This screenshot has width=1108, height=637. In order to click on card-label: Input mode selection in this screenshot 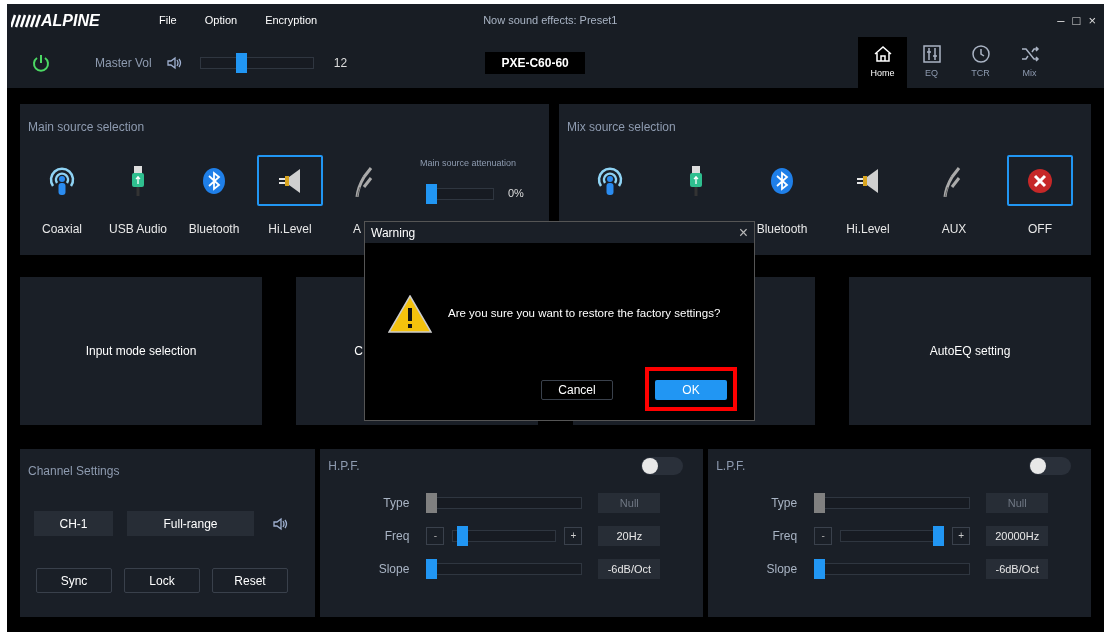, I will do `click(141, 351)`.